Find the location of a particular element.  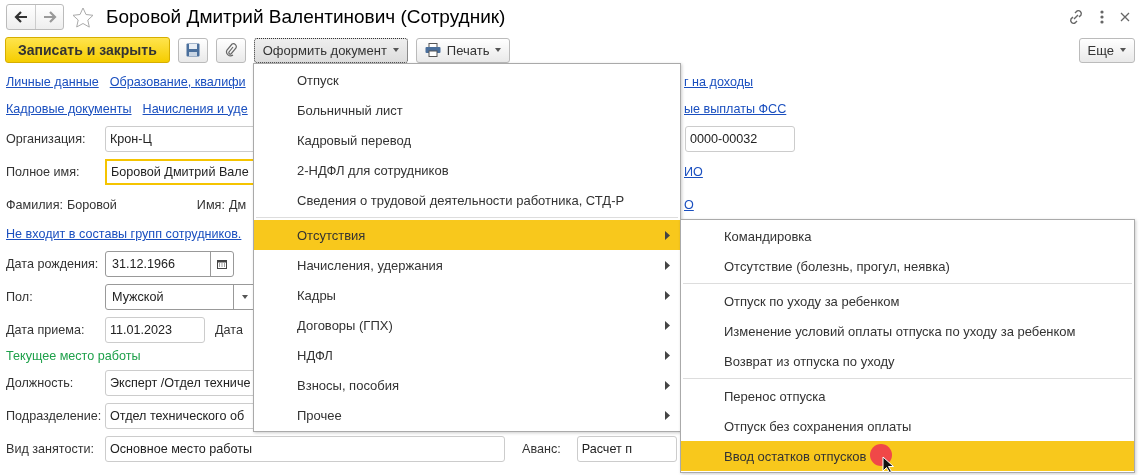

form-link: ИО is located at coordinates (913, 171).